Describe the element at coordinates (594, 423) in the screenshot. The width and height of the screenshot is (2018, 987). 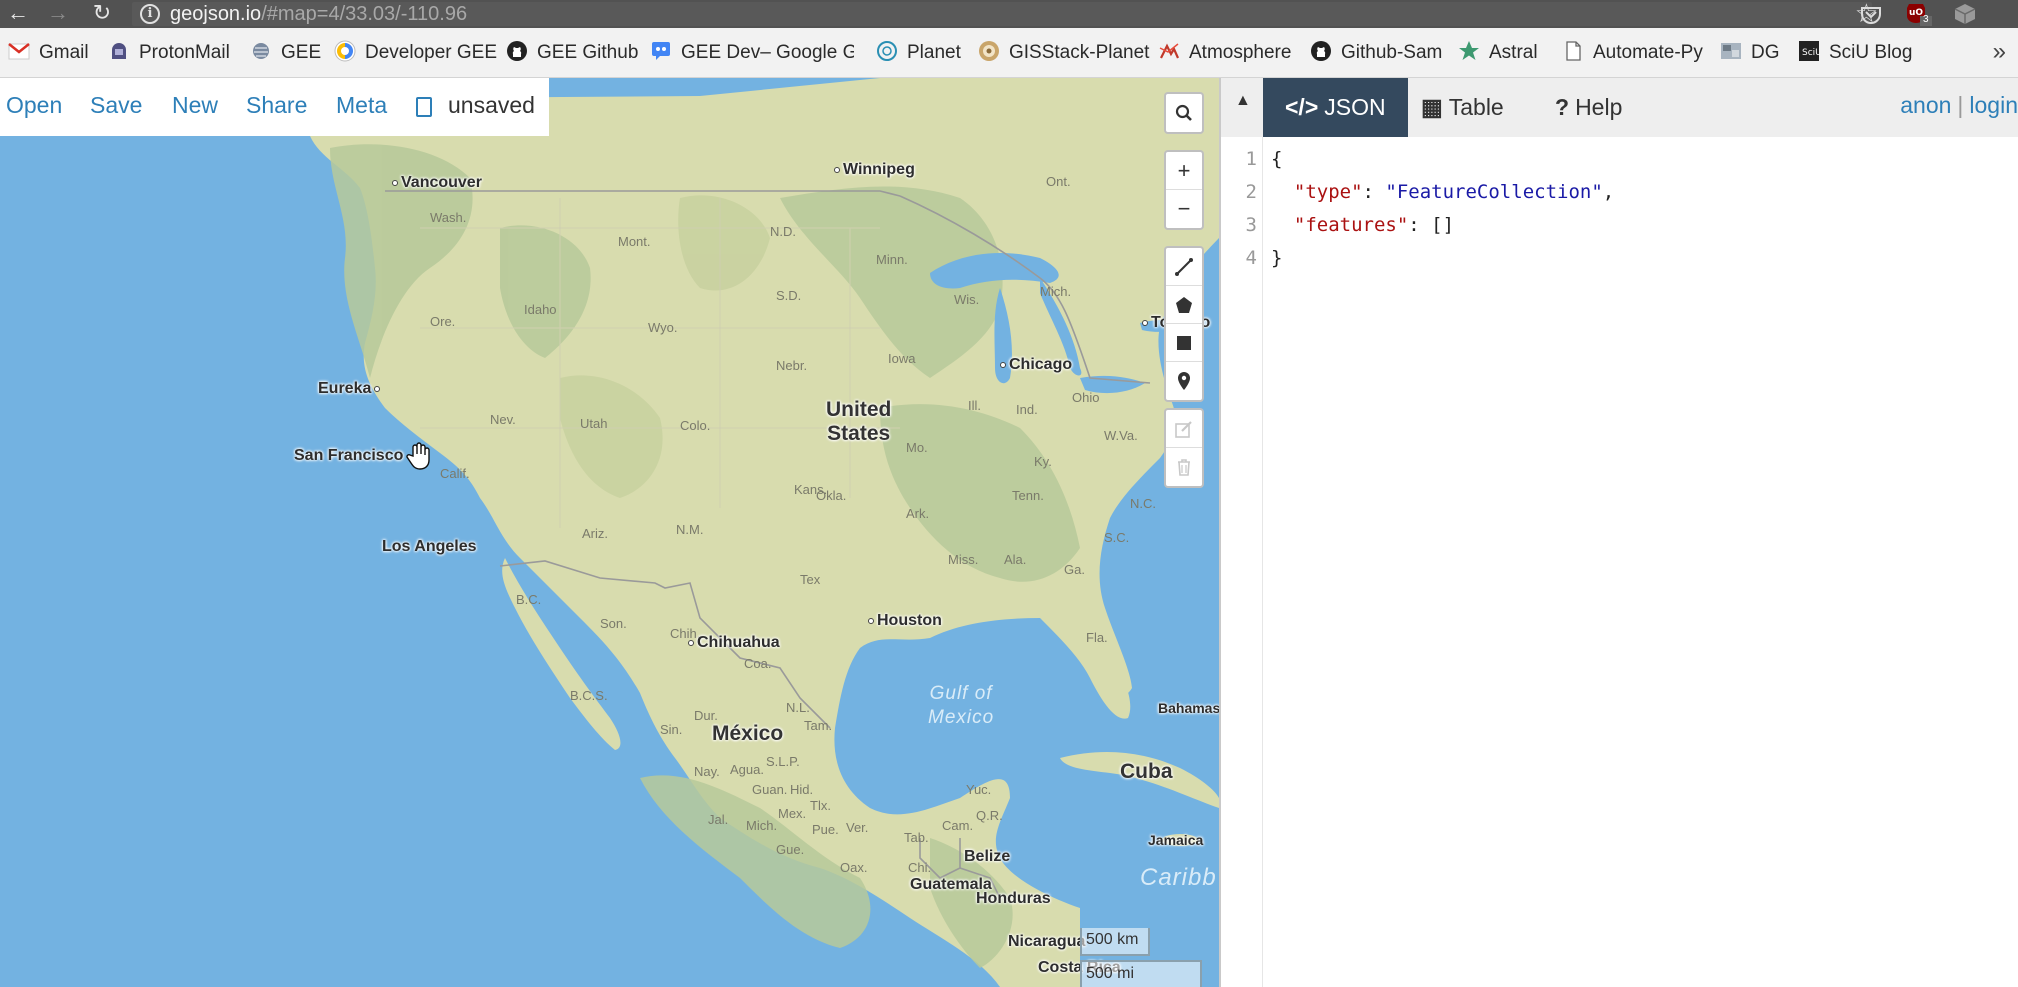
I see `state-label: Utah` at that location.